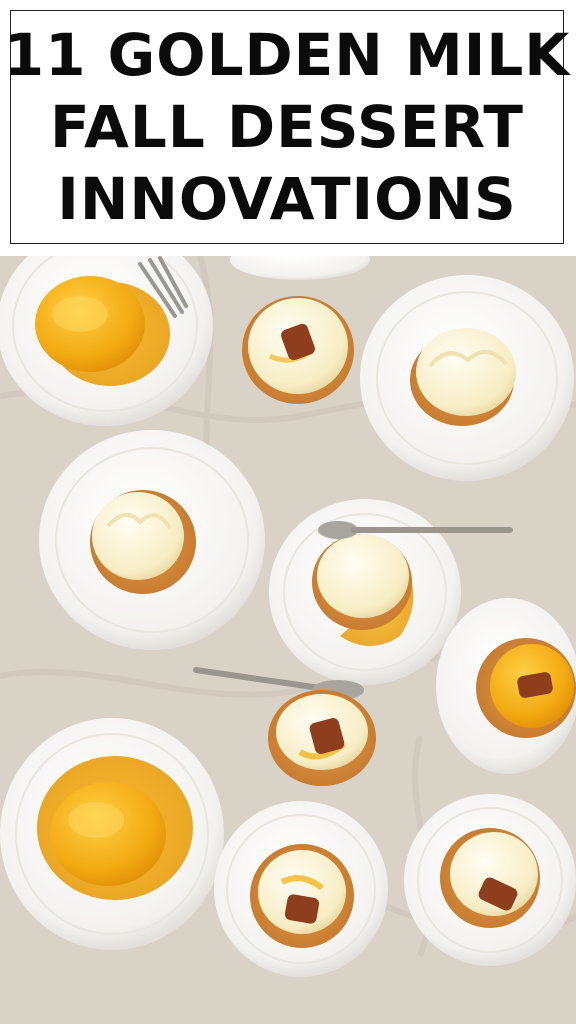 The image size is (576, 1024). I want to click on title-line-3: INNOVATIONS, so click(287, 199).